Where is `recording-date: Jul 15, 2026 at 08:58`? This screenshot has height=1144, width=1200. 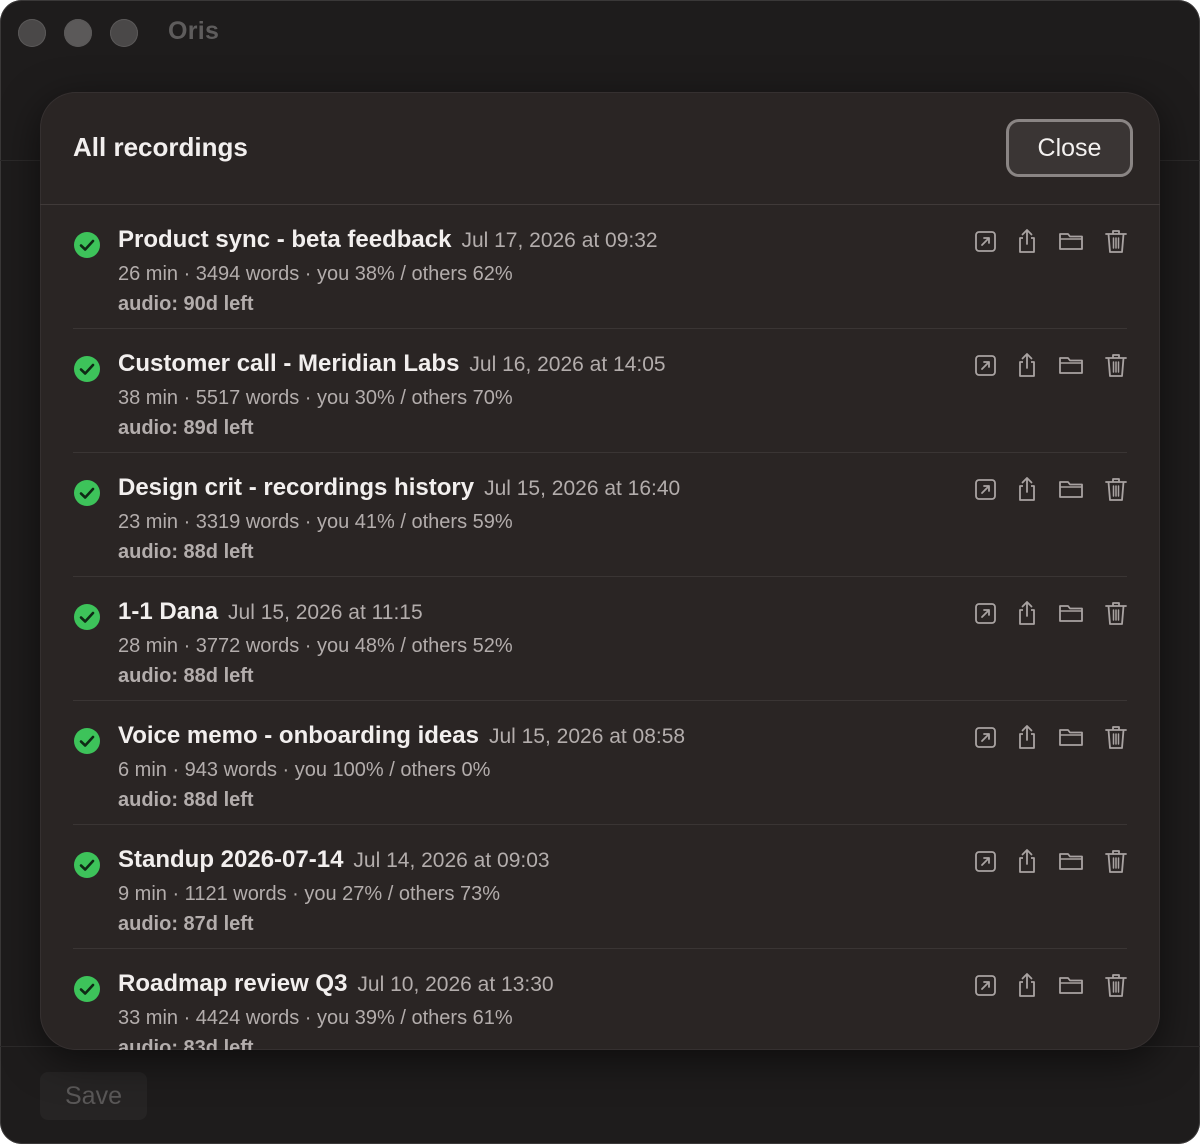 recording-date: Jul 15, 2026 at 08:58 is located at coordinates (587, 736).